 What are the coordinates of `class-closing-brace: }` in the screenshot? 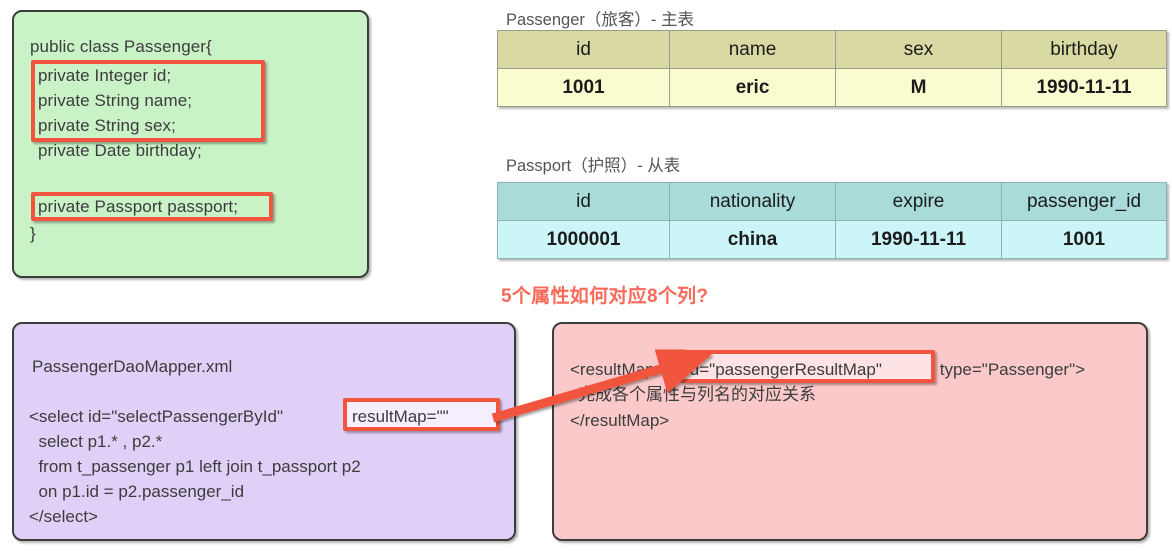 It's located at (33, 233).